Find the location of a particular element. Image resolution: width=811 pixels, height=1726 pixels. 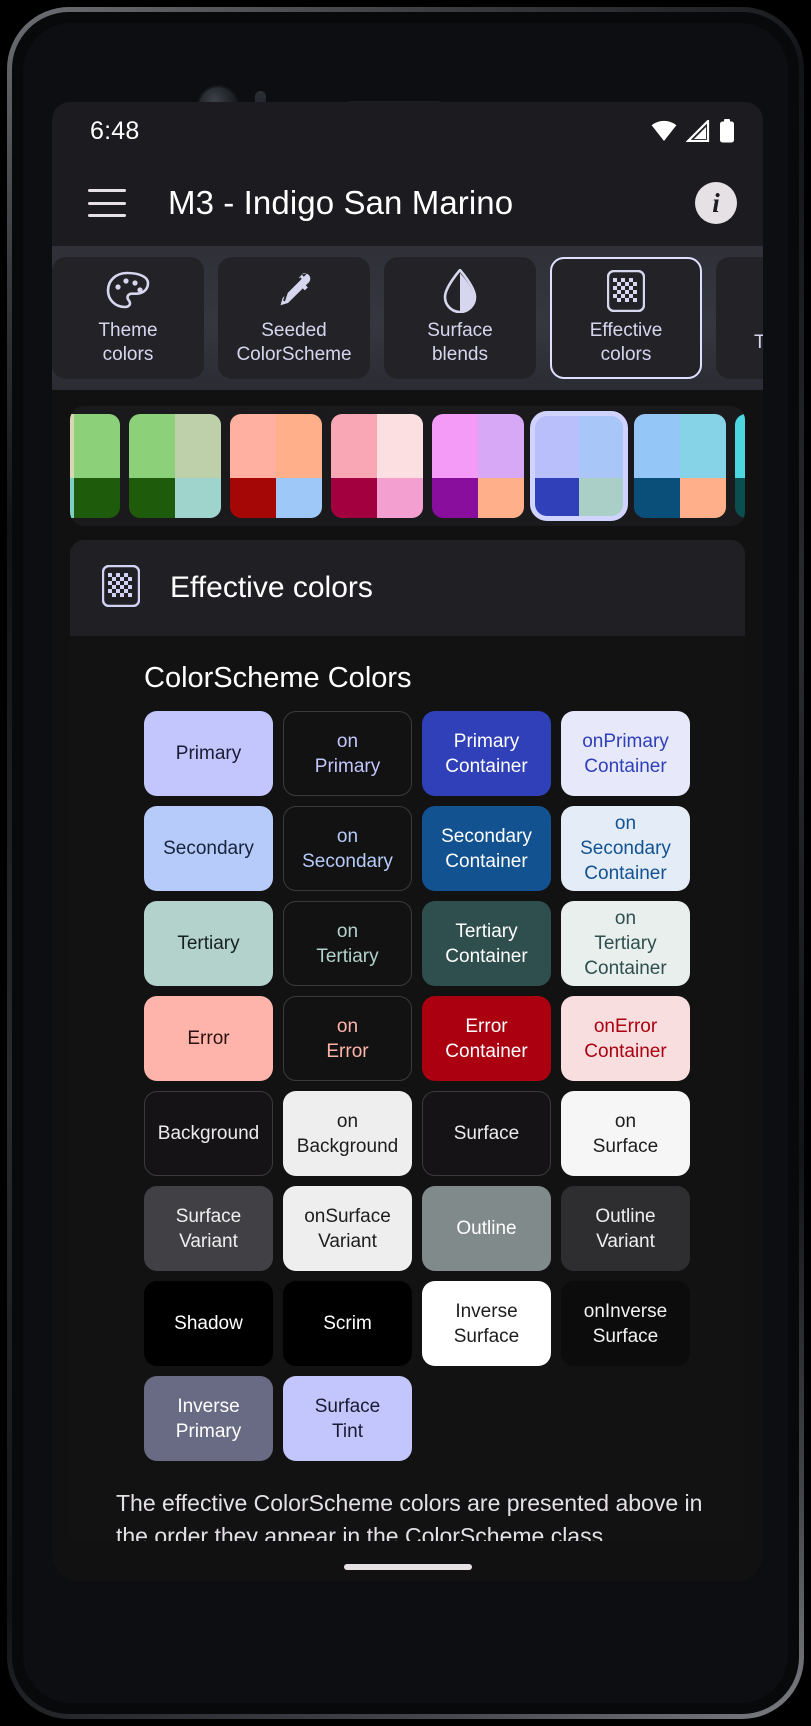

color-box-primary-container: Primary Container is located at coordinates (486, 753).